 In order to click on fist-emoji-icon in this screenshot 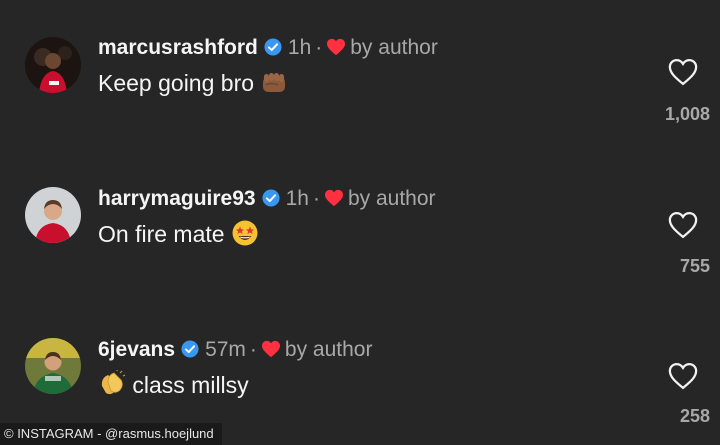, I will do `click(274, 82)`.